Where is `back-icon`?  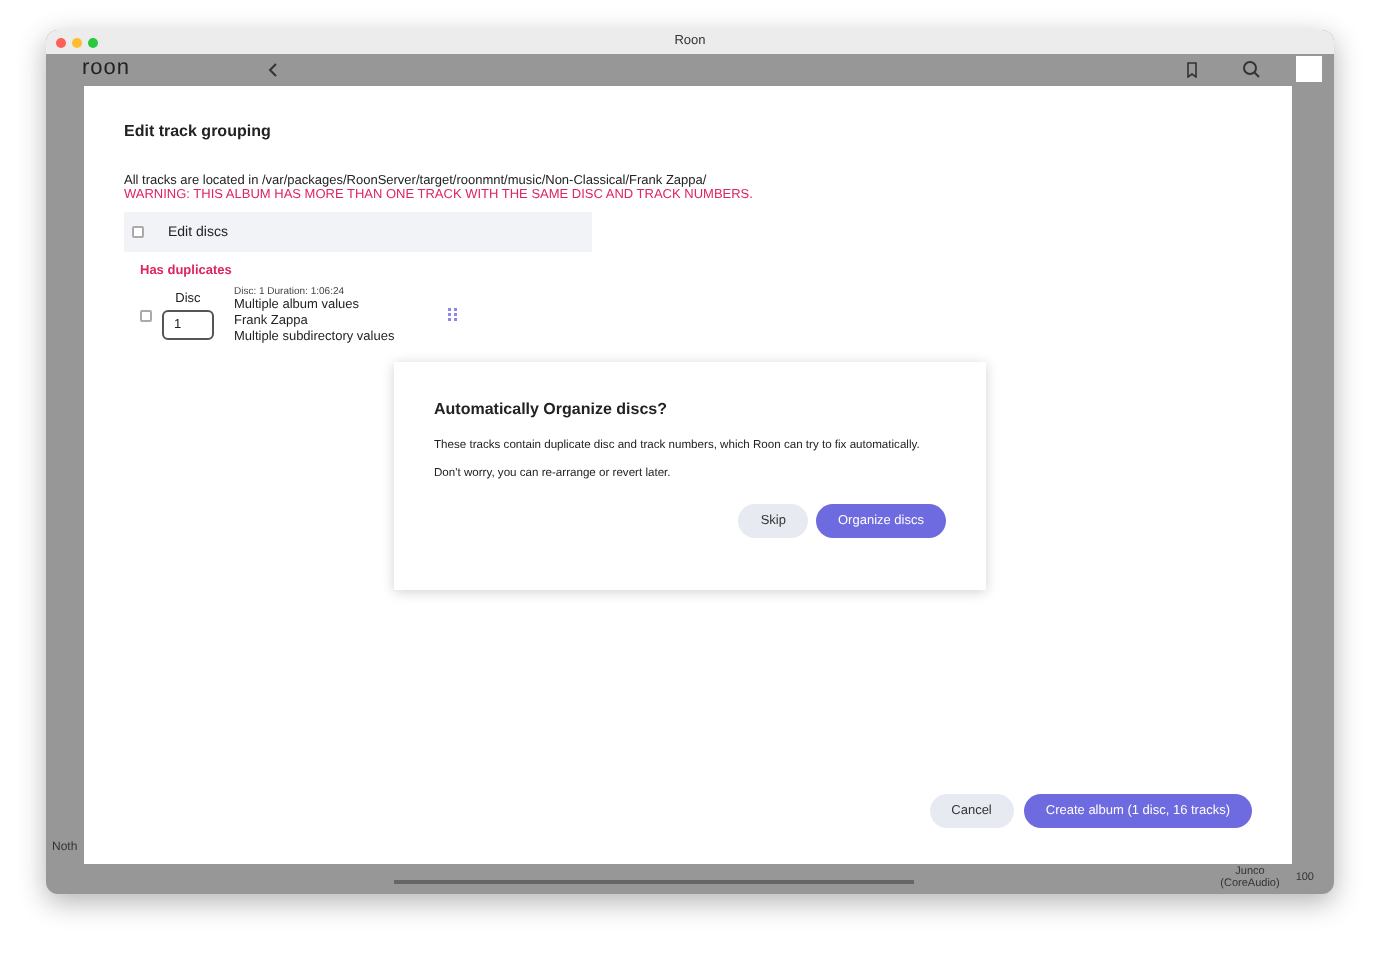
back-icon is located at coordinates (273, 69).